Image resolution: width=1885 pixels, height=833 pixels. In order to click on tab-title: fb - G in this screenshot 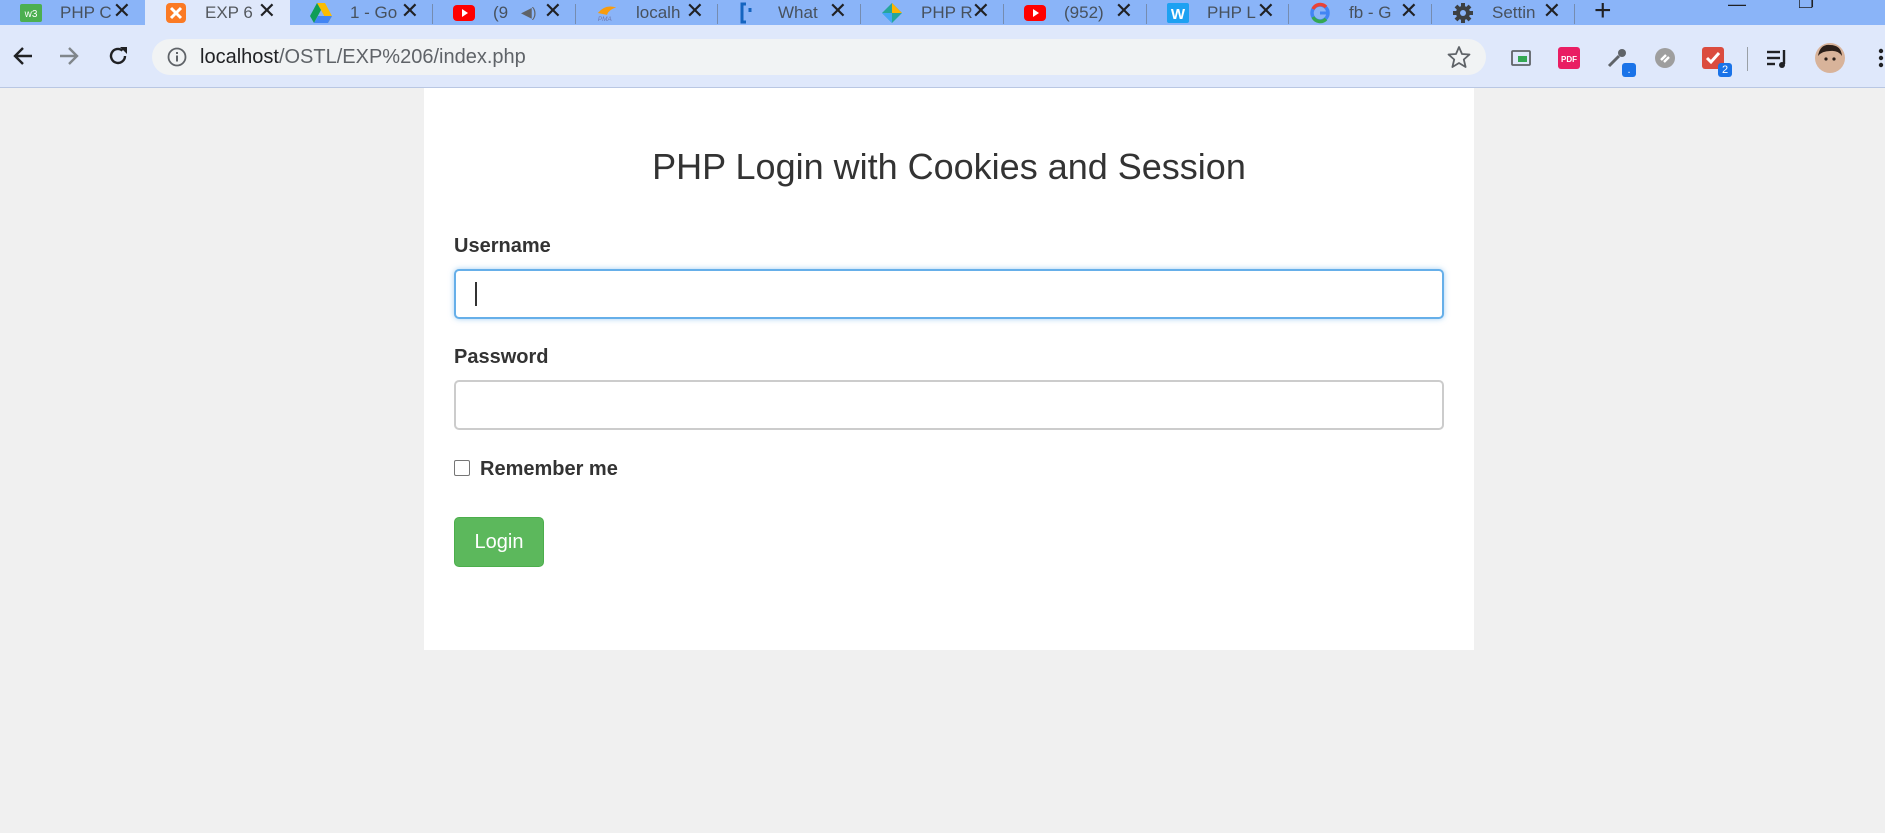, I will do `click(1370, 12)`.